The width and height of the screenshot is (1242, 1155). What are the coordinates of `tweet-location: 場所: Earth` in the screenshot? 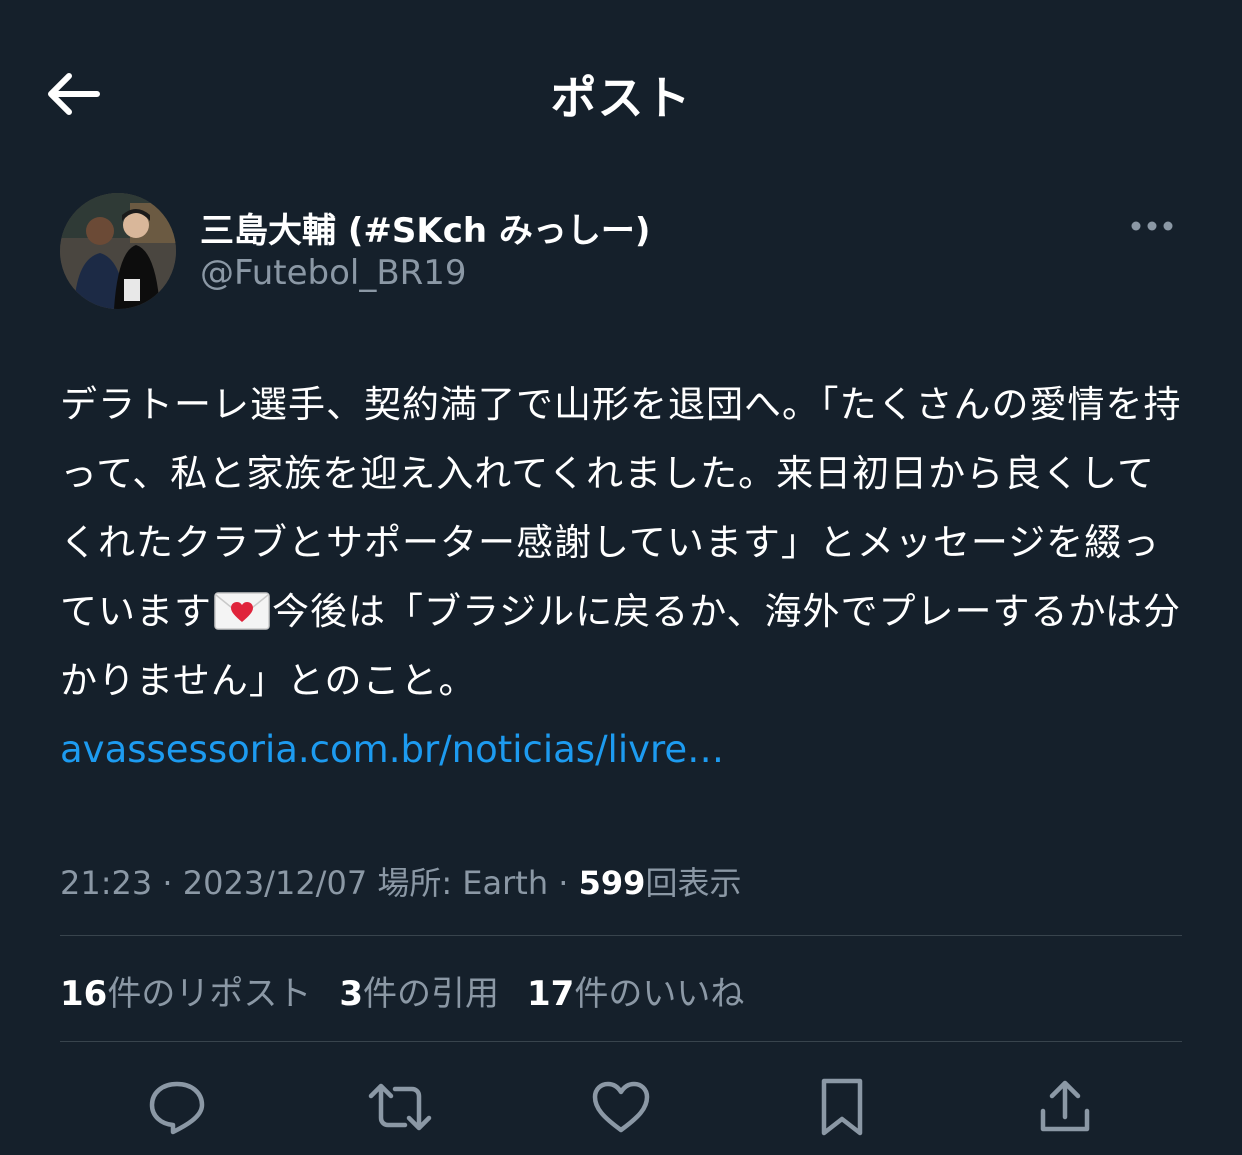 It's located at (463, 883).